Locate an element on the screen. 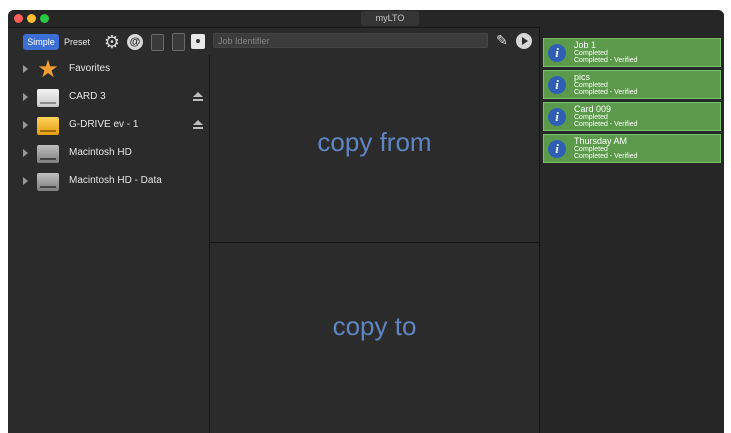  sidebar-item-label: CARD 3 is located at coordinates (87, 96).